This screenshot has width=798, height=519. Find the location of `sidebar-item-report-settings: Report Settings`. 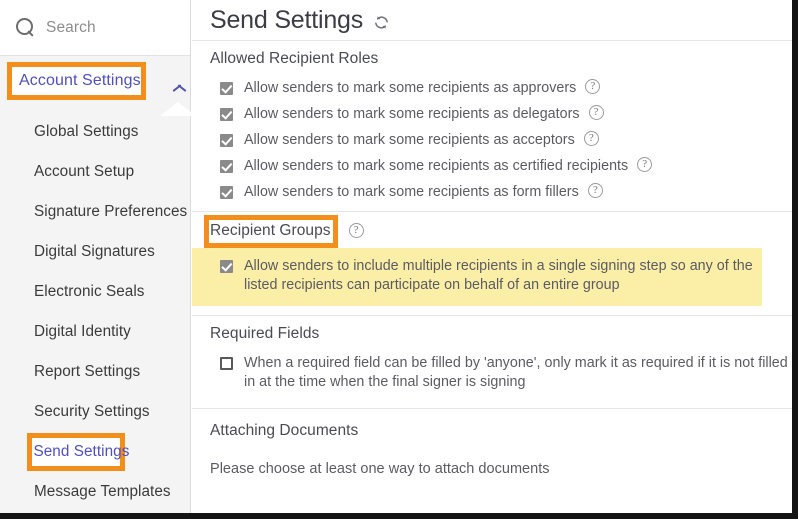

sidebar-item-report-settings: Report Settings is located at coordinates (95, 372).